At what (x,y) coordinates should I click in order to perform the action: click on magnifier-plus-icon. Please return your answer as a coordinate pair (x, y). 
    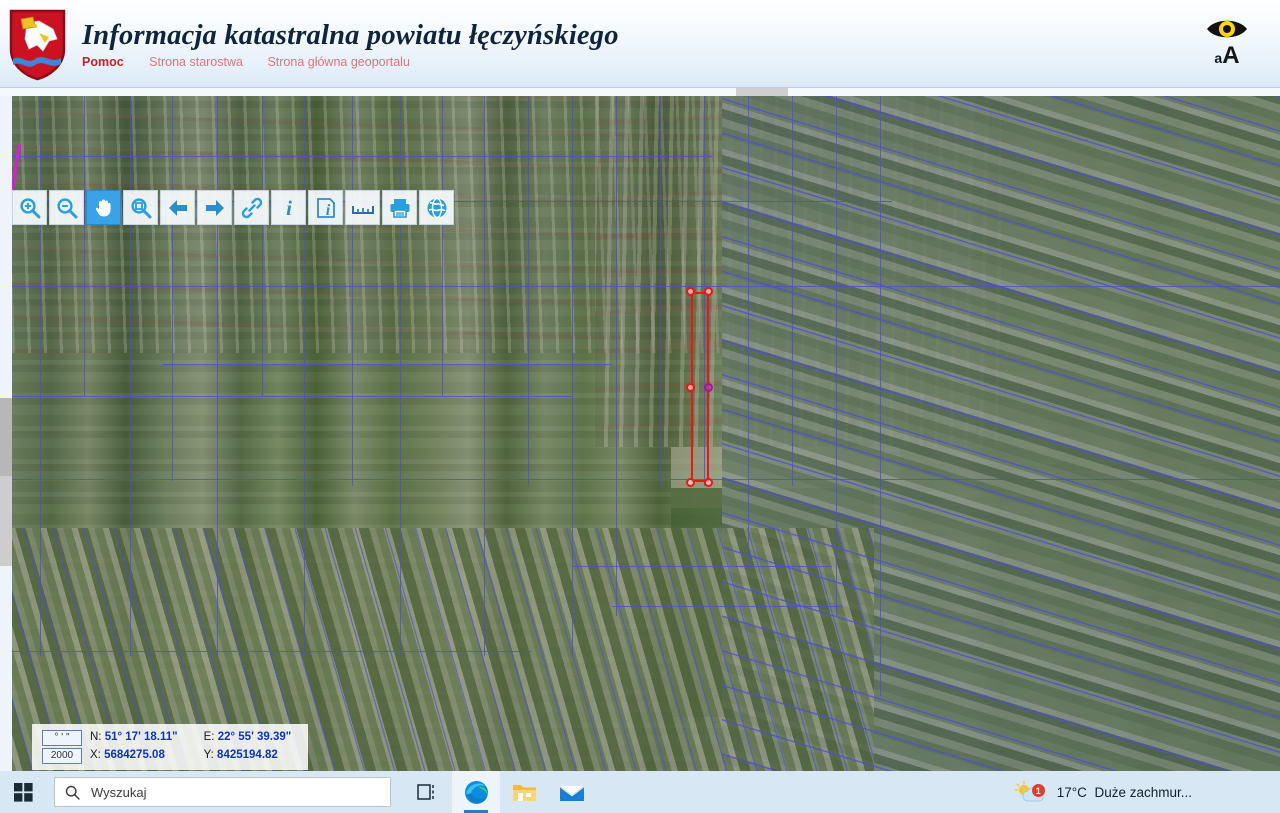
    Looking at the image, I should click on (29, 207).